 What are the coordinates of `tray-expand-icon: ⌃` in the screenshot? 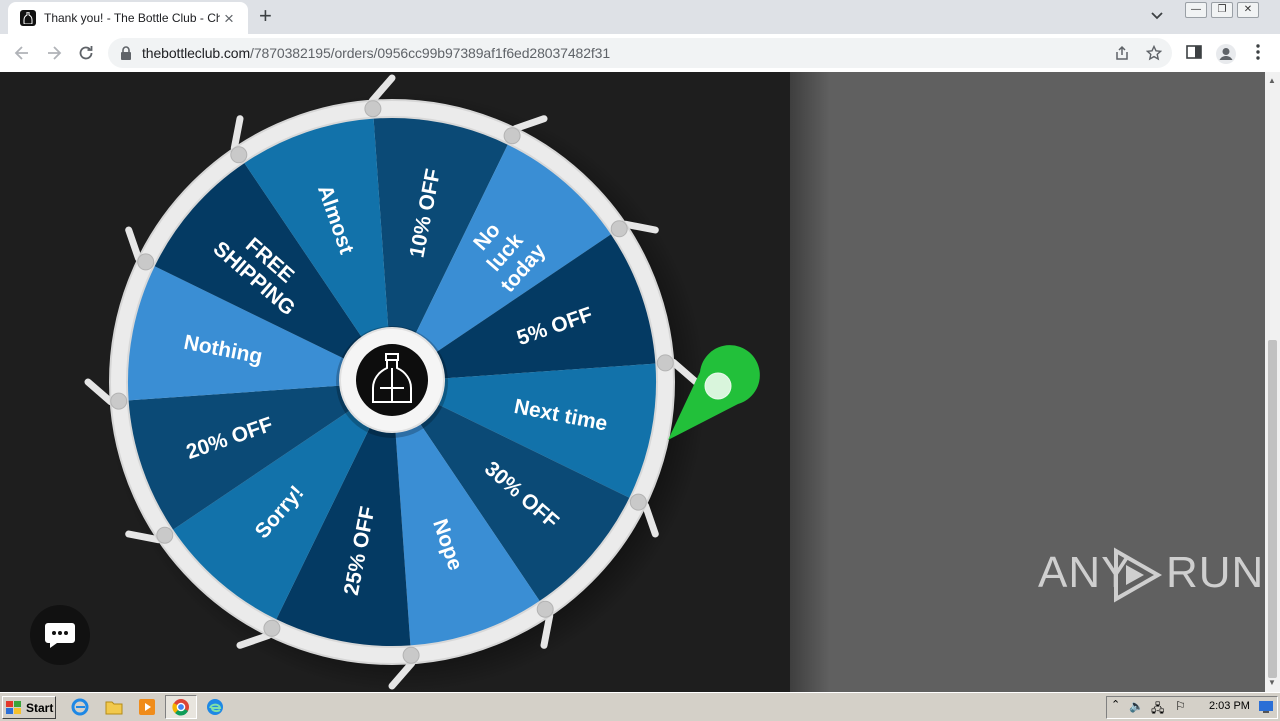 It's located at (1115, 704).